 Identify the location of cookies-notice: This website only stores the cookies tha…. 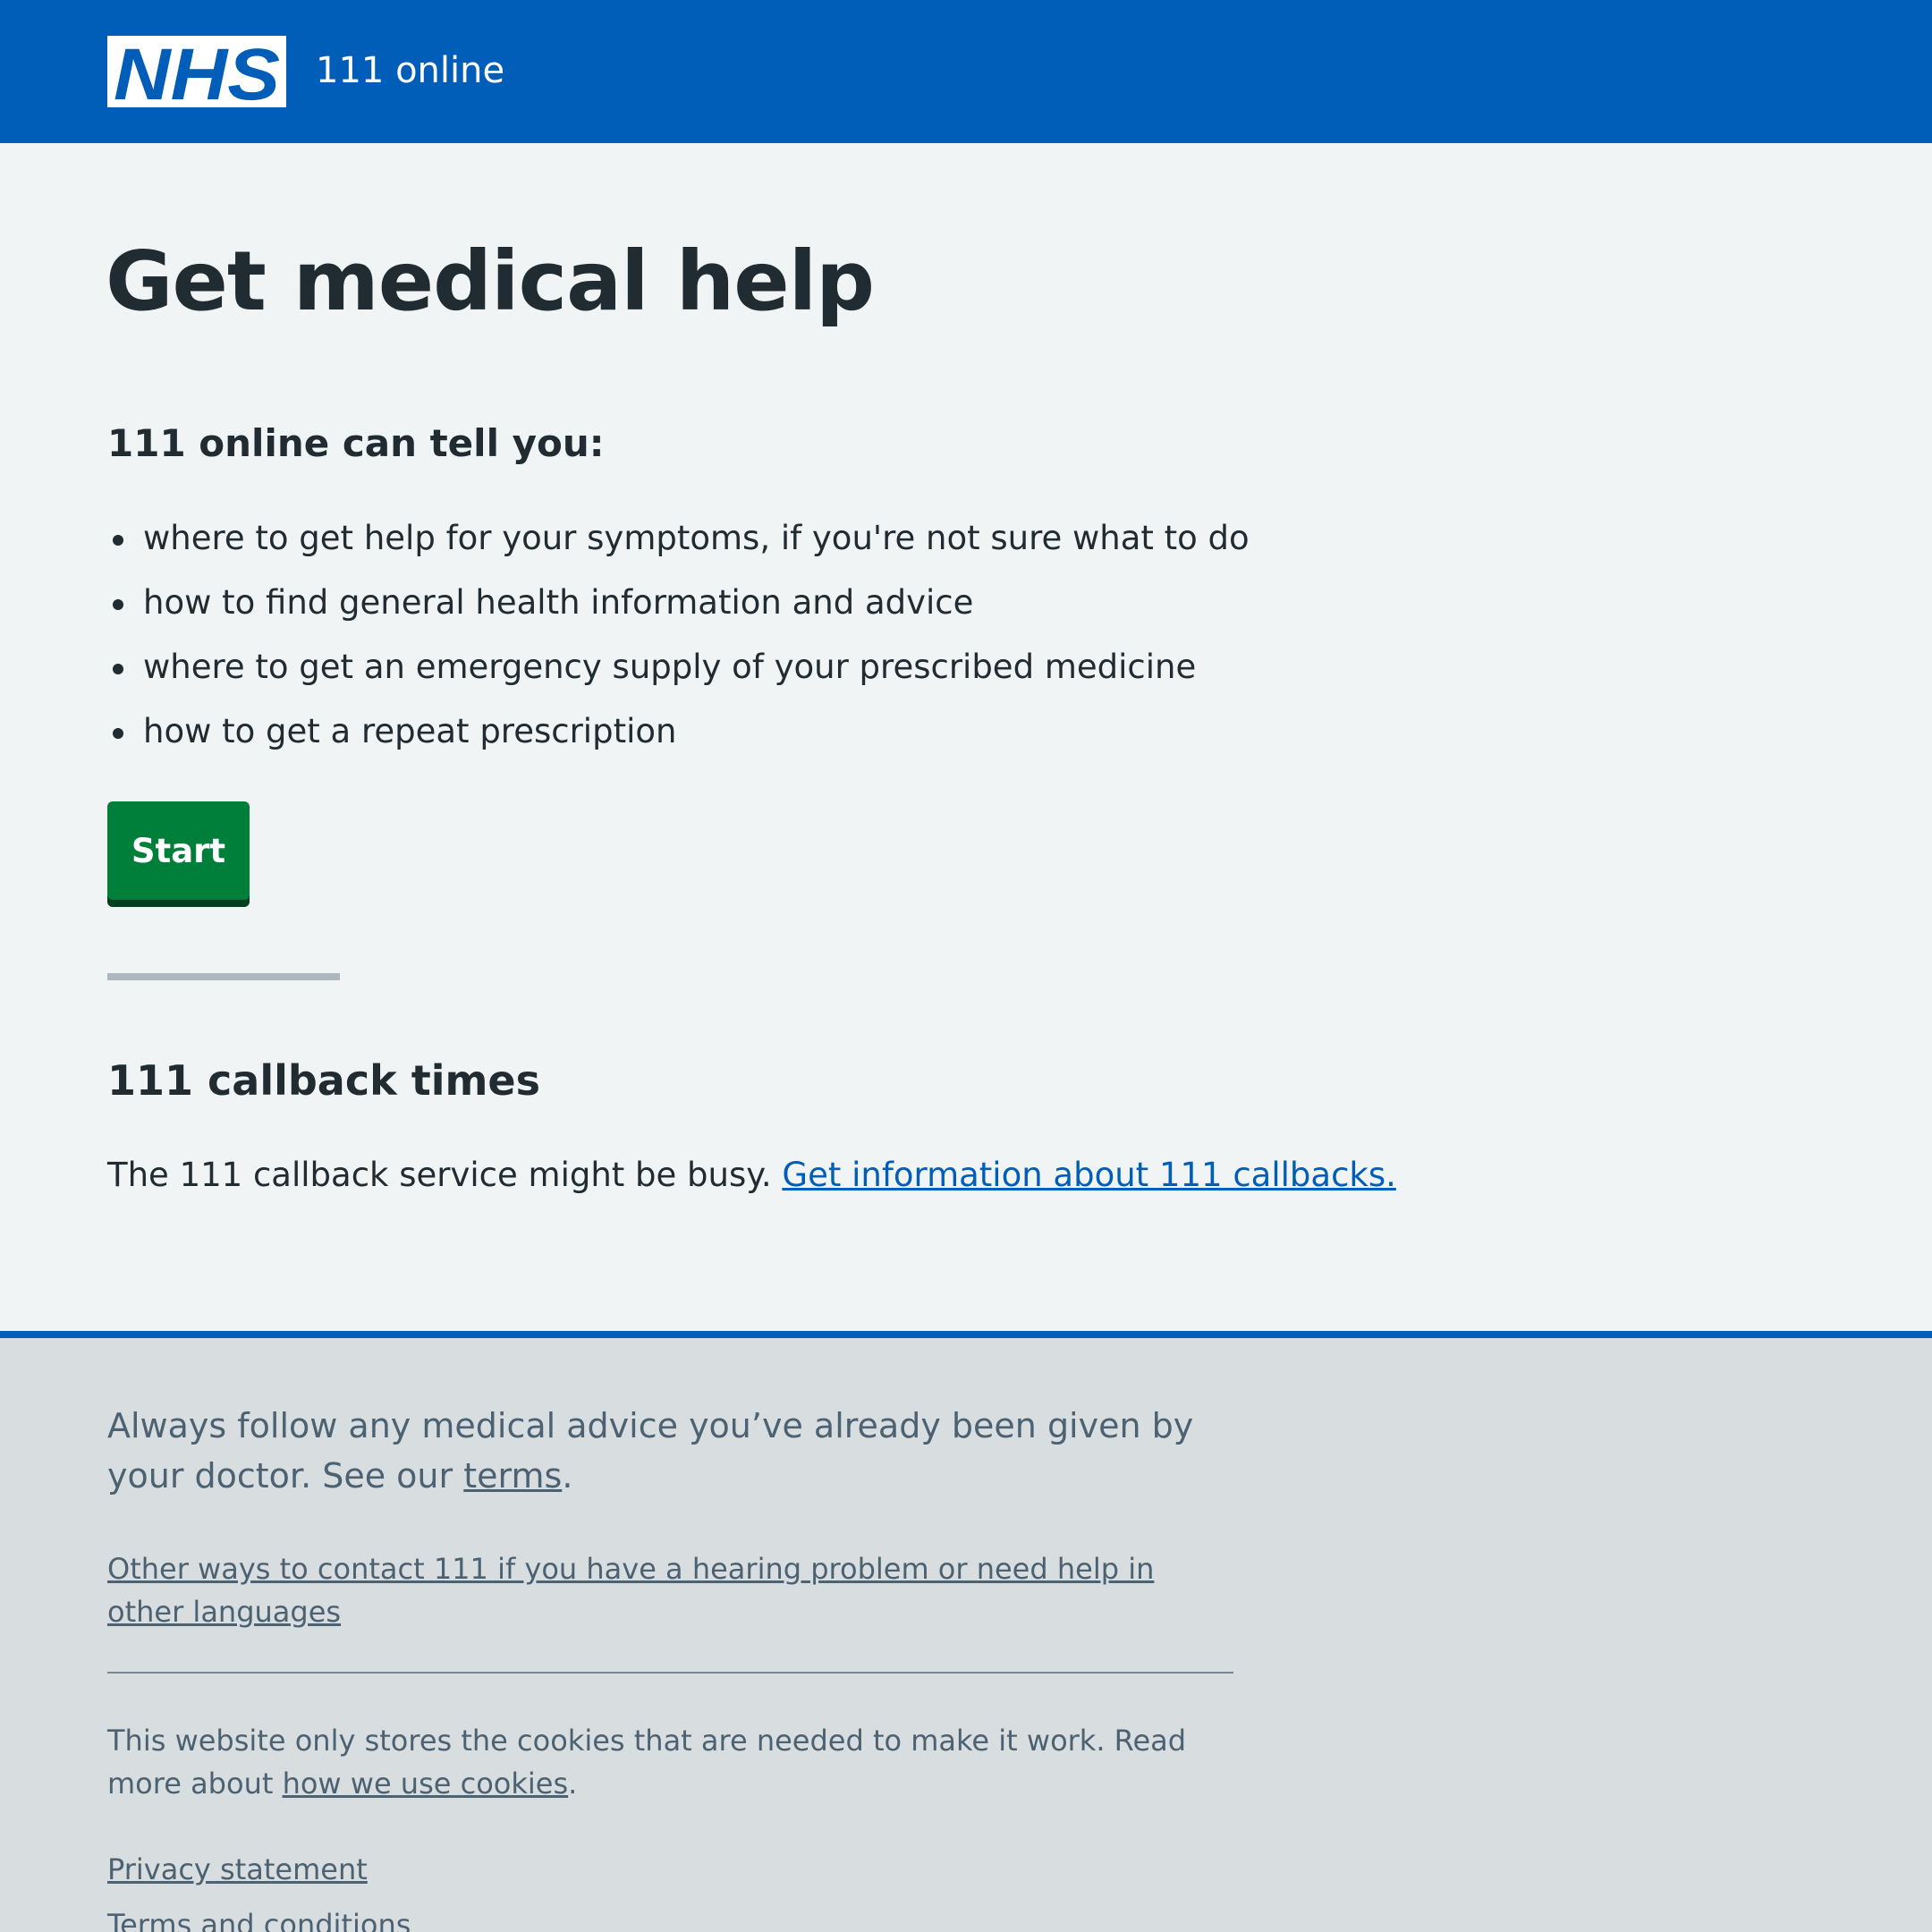
(670, 1762).